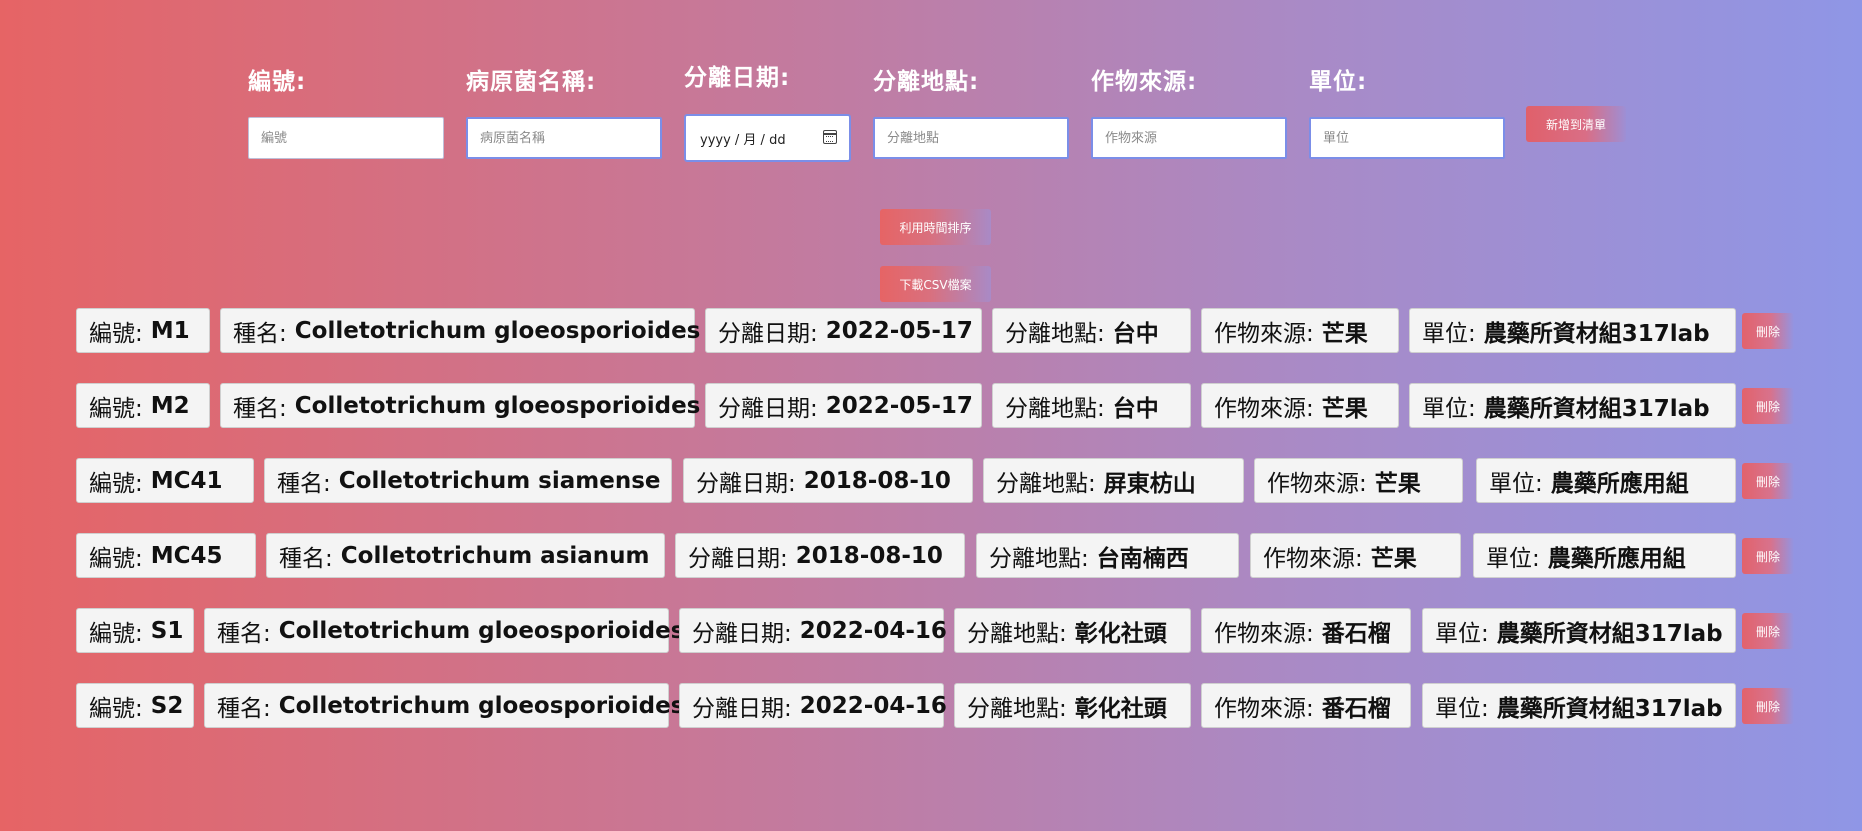 Image resolution: width=1862 pixels, height=831 pixels. Describe the element at coordinates (926, 82) in the screenshot. I see `location-label: 分離地點:` at that location.